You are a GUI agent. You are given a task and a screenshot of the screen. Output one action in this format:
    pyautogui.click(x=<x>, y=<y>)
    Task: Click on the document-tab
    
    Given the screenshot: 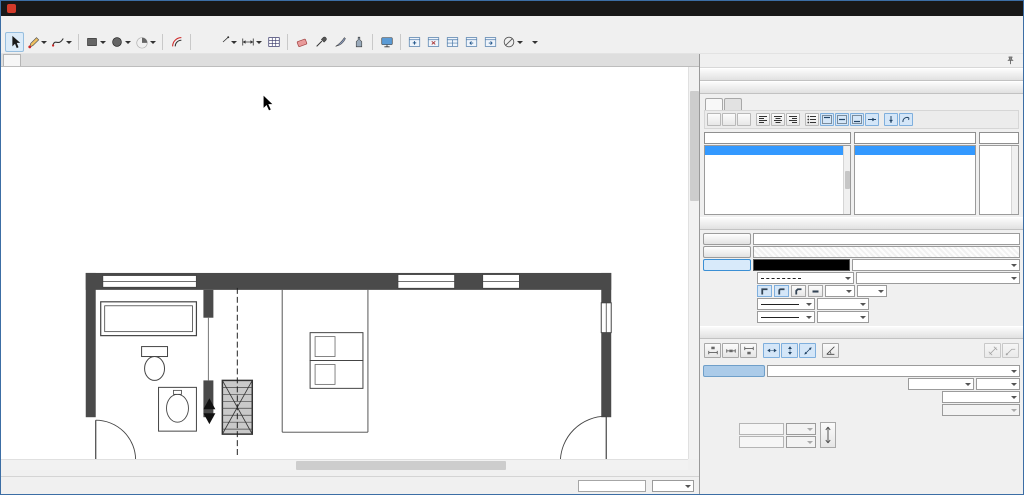 What is the action you would take?
    pyautogui.click(x=12, y=60)
    